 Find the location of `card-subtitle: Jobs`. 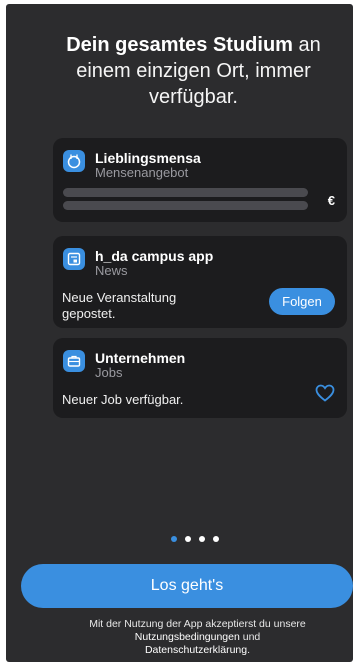

card-subtitle: Jobs is located at coordinates (109, 372).